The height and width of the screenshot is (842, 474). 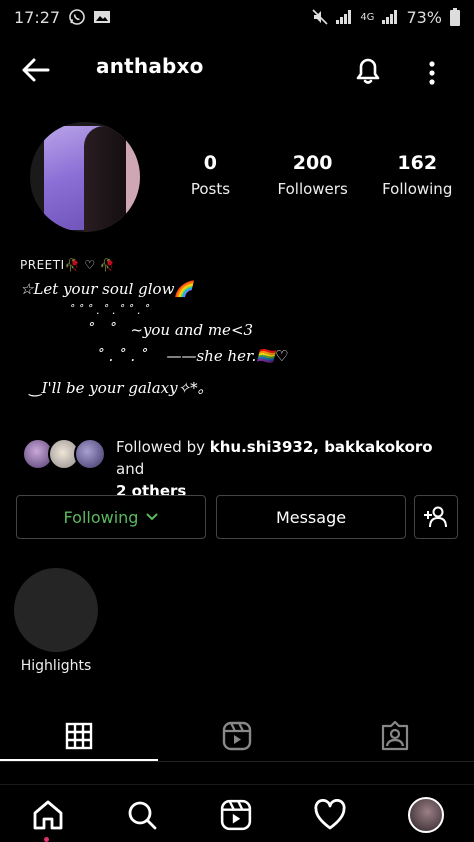 I want to click on profile-header: anthabxo, so click(x=237, y=69).